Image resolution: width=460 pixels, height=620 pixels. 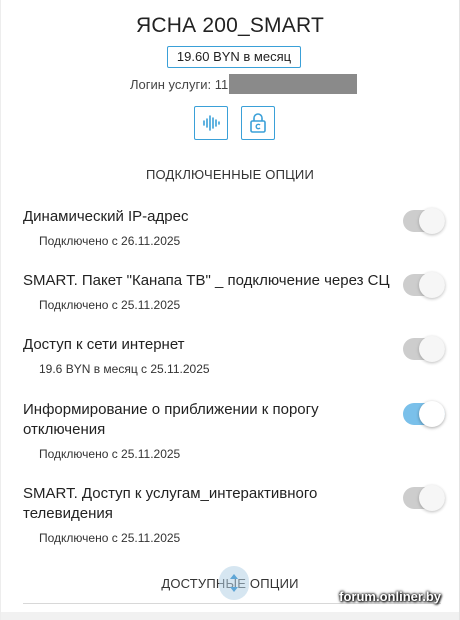 I want to click on connected-options-heading: ПОДКЛЮЧЕННЫЕ ОПЦИИ, so click(x=230, y=174).